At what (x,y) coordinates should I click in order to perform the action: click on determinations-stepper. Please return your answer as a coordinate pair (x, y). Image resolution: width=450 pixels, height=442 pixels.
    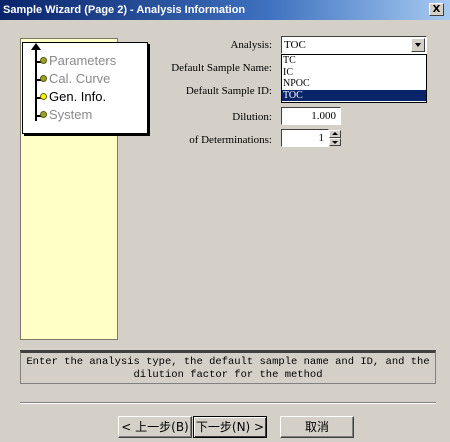
    Looking at the image, I should click on (335, 138).